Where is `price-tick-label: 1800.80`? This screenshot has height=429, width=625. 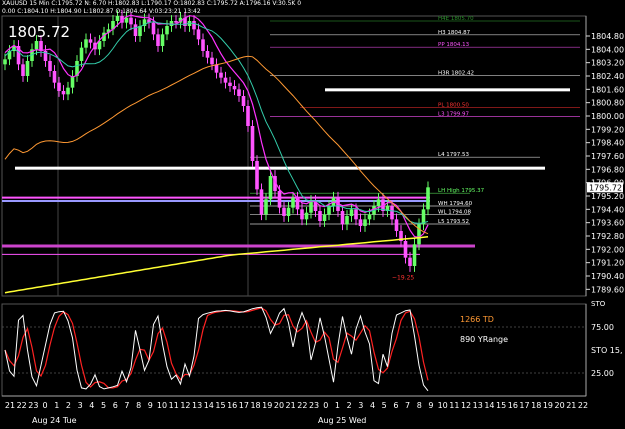
price-tick-label: 1800.80 is located at coordinates (607, 103).